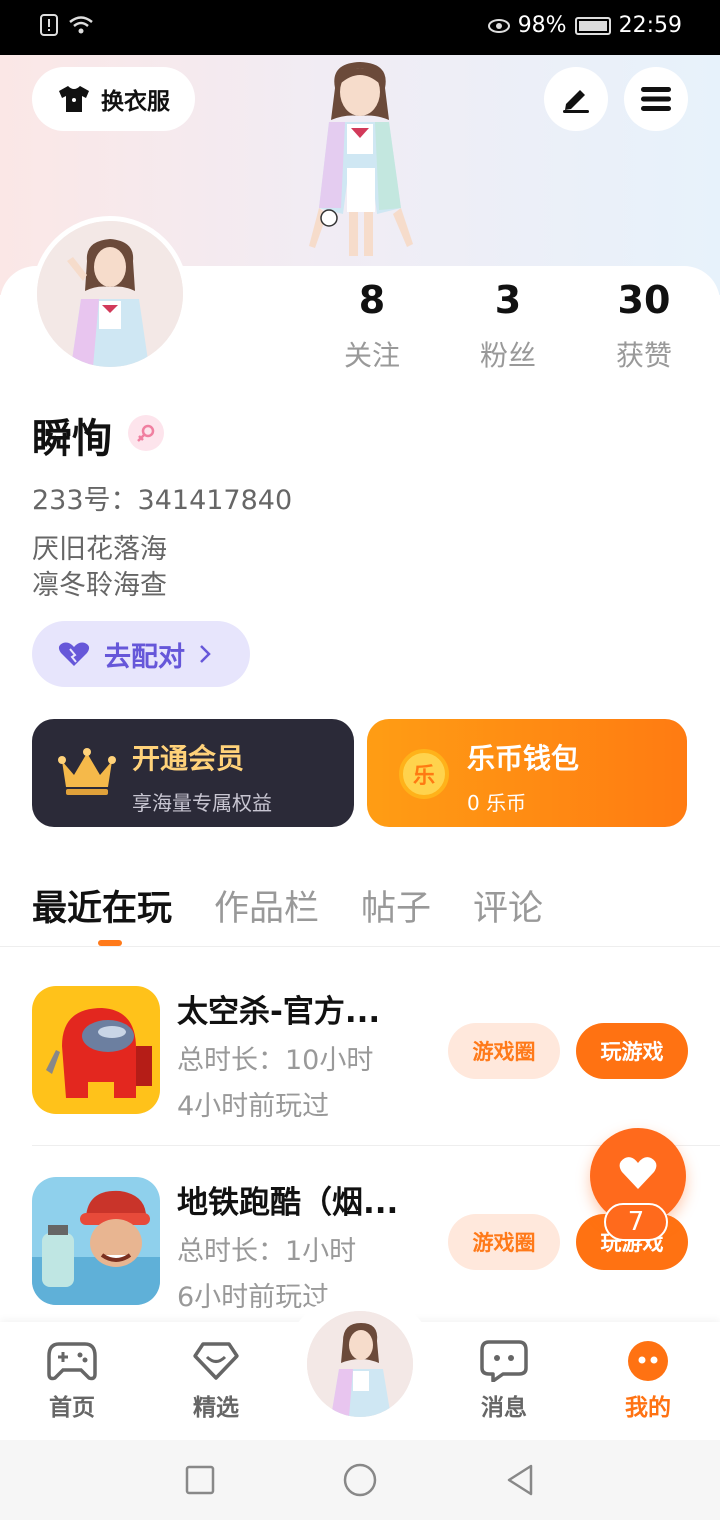 The image size is (720, 1520). What do you see at coordinates (508, 326) in the screenshot?
I see `stat-followers: 3 粉丝` at bounding box center [508, 326].